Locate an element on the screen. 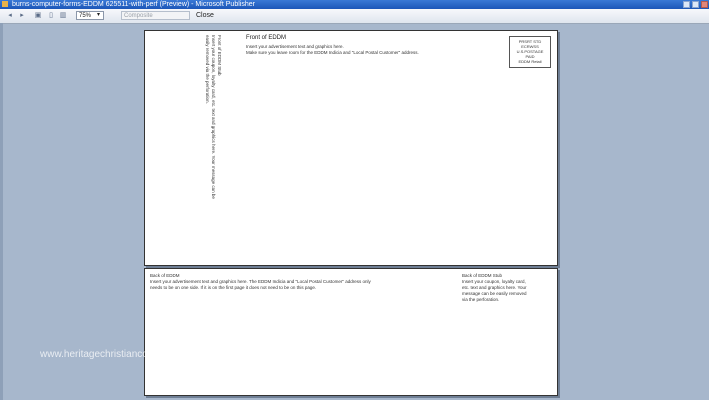  forward-arrow-icon: ▸ is located at coordinates (22, 16).